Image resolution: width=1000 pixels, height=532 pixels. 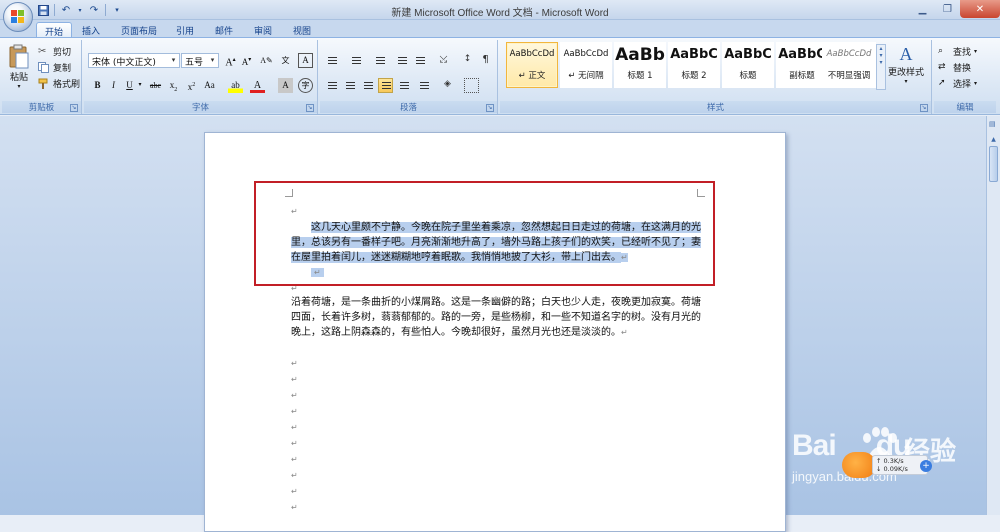 I want to click on select-button: ➚ 选择 ▾, so click(x=957, y=84).